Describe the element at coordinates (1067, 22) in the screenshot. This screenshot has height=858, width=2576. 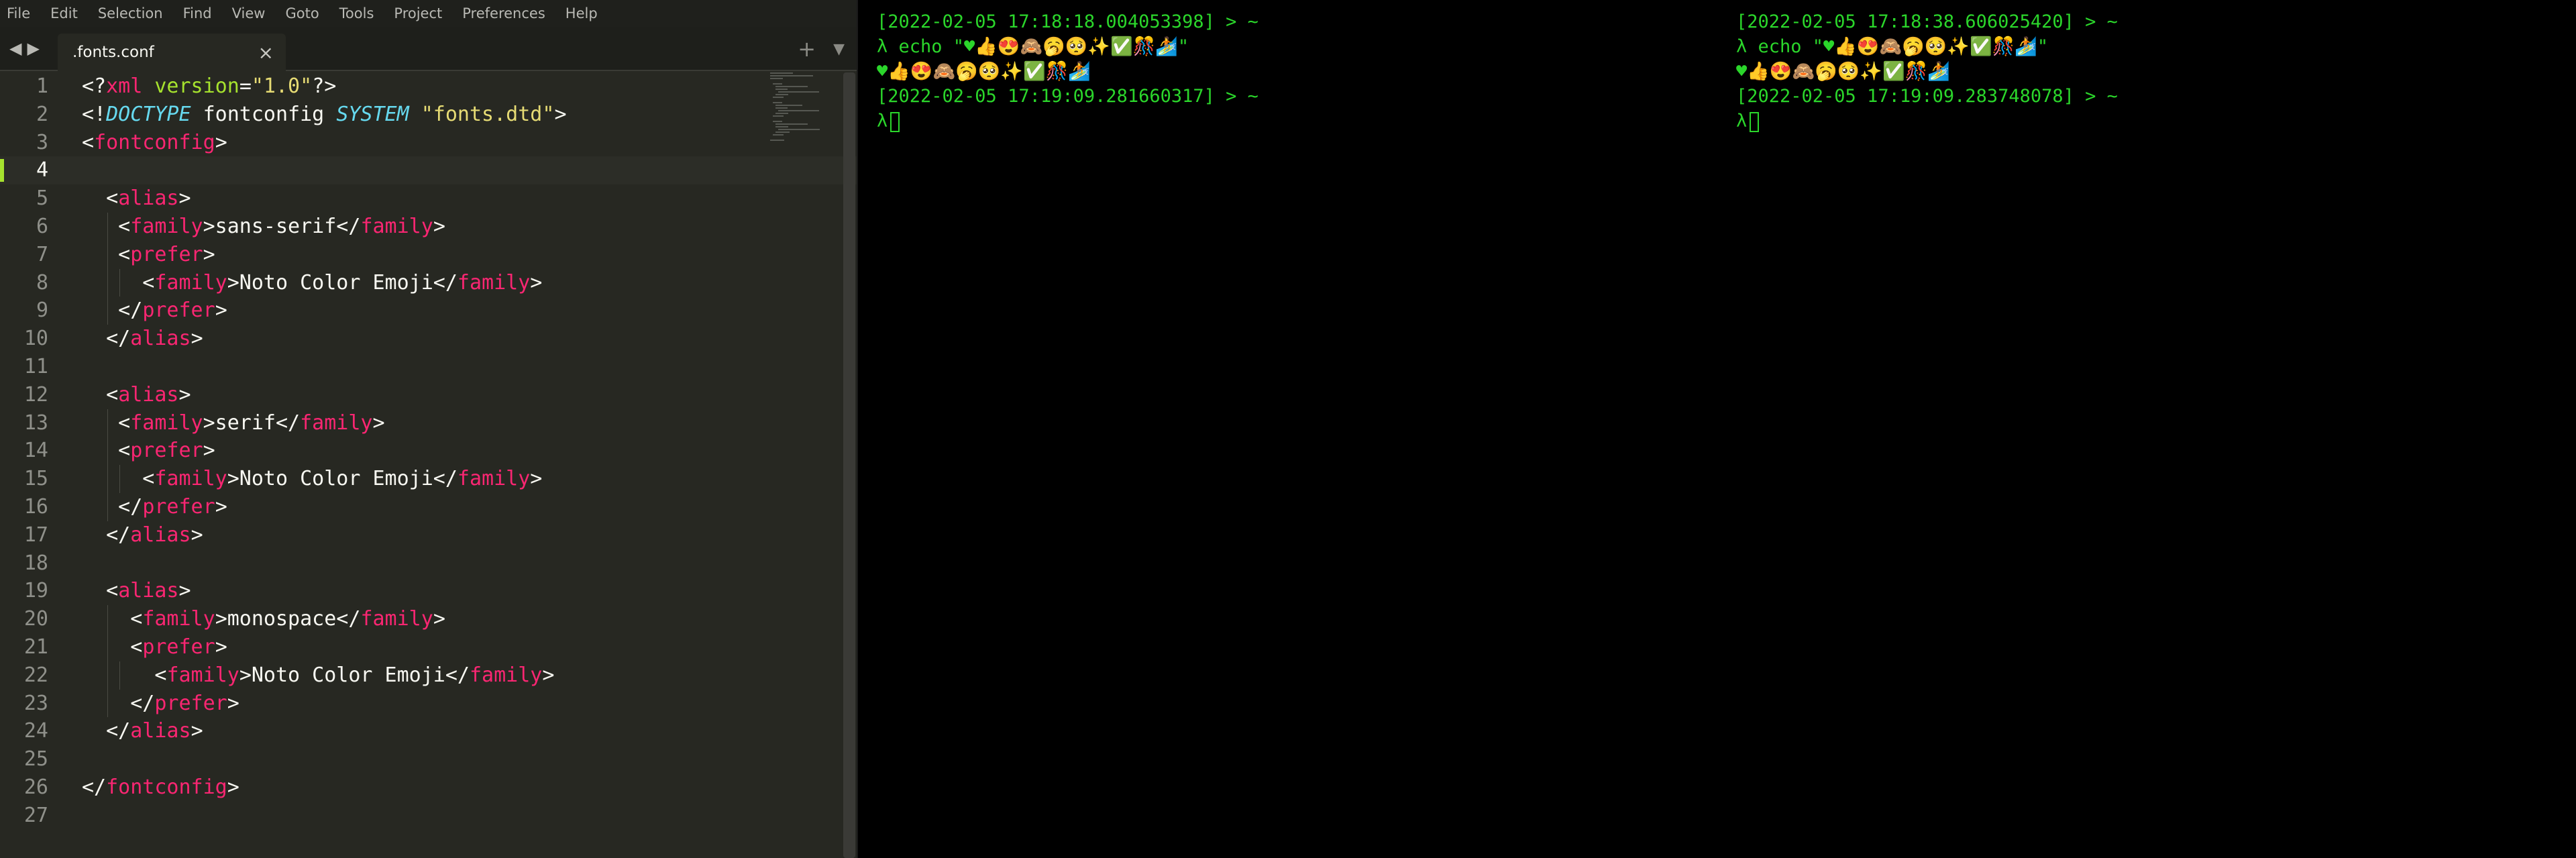
I see `terminal-line: [2022-02-05 17:18:18.004053398] > ~` at that location.